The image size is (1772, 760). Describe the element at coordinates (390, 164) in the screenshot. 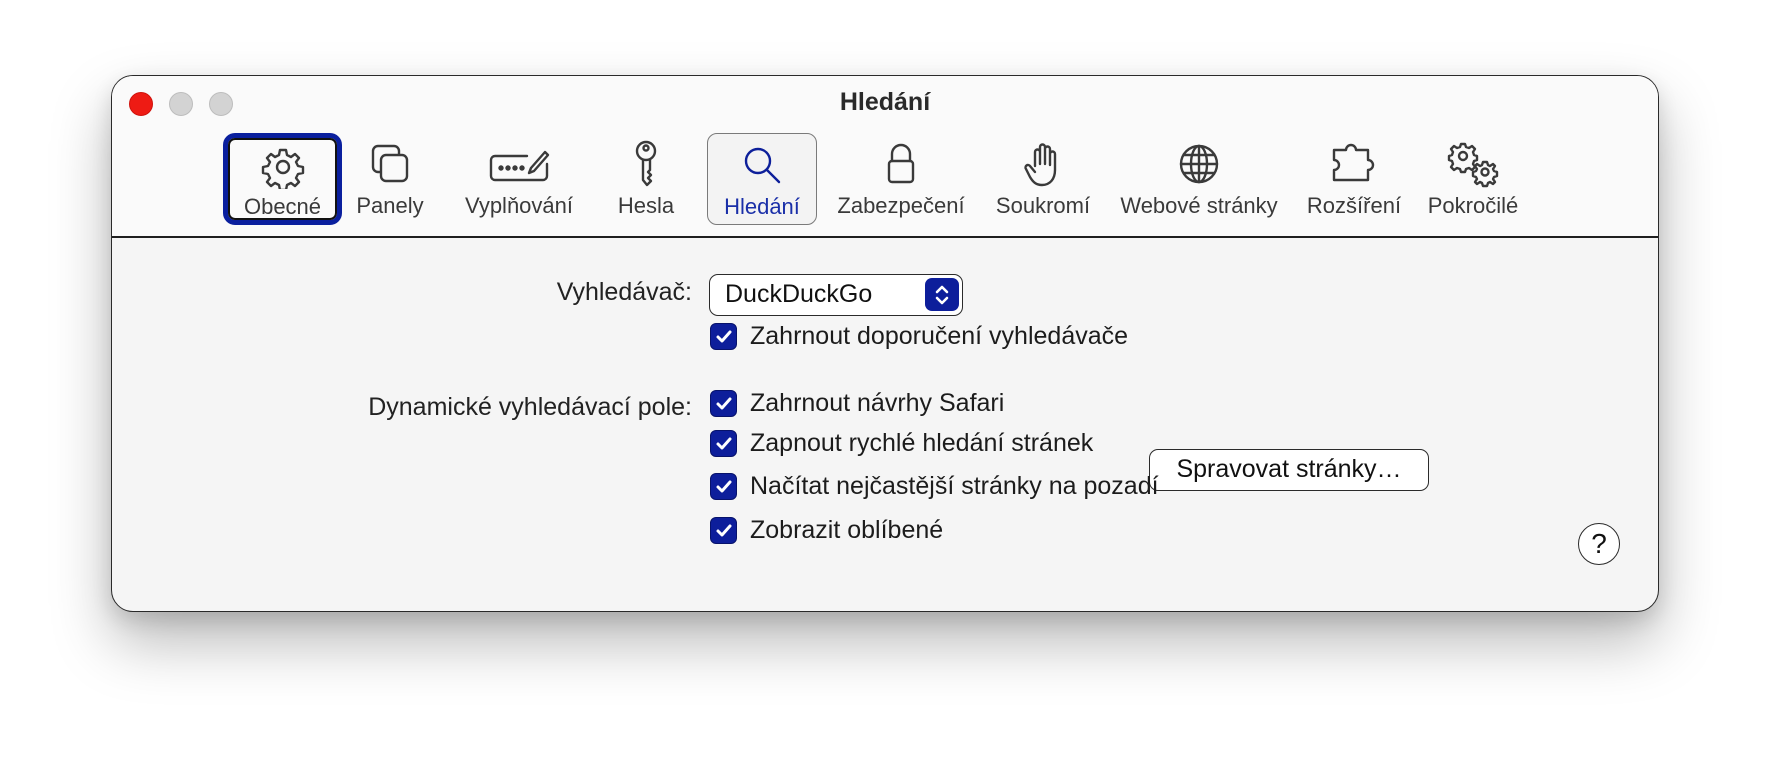

I see `tabs-icon` at that location.